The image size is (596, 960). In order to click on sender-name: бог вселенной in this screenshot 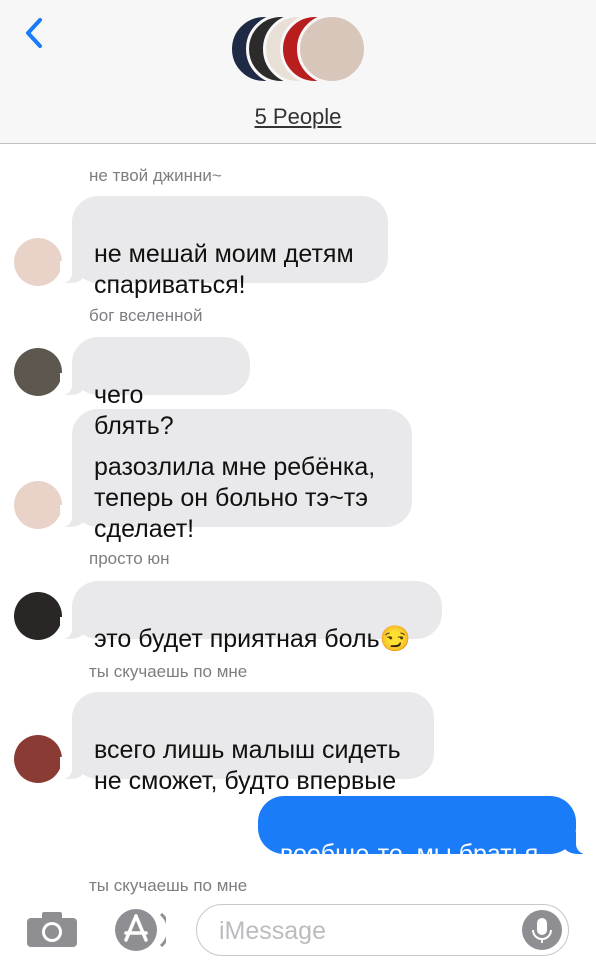, I will do `click(146, 315)`.